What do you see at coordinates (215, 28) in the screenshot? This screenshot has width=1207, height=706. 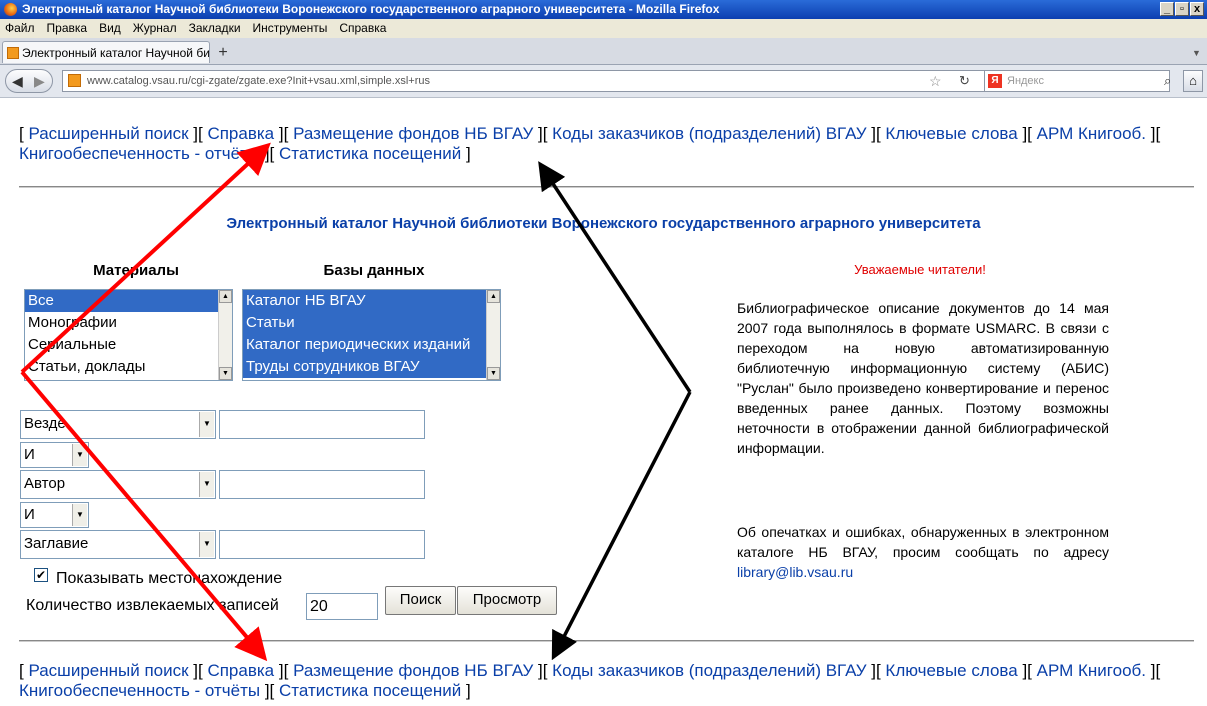 I see `menu-bookmarks: Закладки` at bounding box center [215, 28].